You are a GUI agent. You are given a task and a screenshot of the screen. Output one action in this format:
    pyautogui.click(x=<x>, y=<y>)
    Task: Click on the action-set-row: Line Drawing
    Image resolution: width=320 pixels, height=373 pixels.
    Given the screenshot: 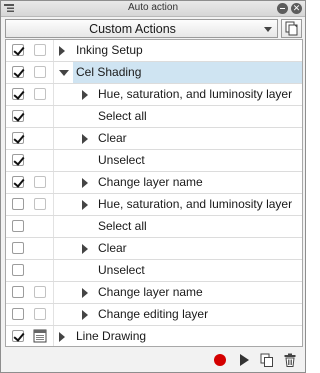 What is the action you would take?
    pyautogui.click(x=154, y=336)
    